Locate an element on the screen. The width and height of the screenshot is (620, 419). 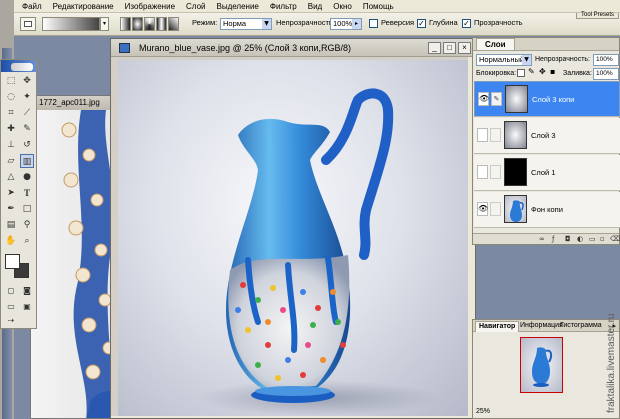
tool-preset-picker is located at coordinates (28, 24).